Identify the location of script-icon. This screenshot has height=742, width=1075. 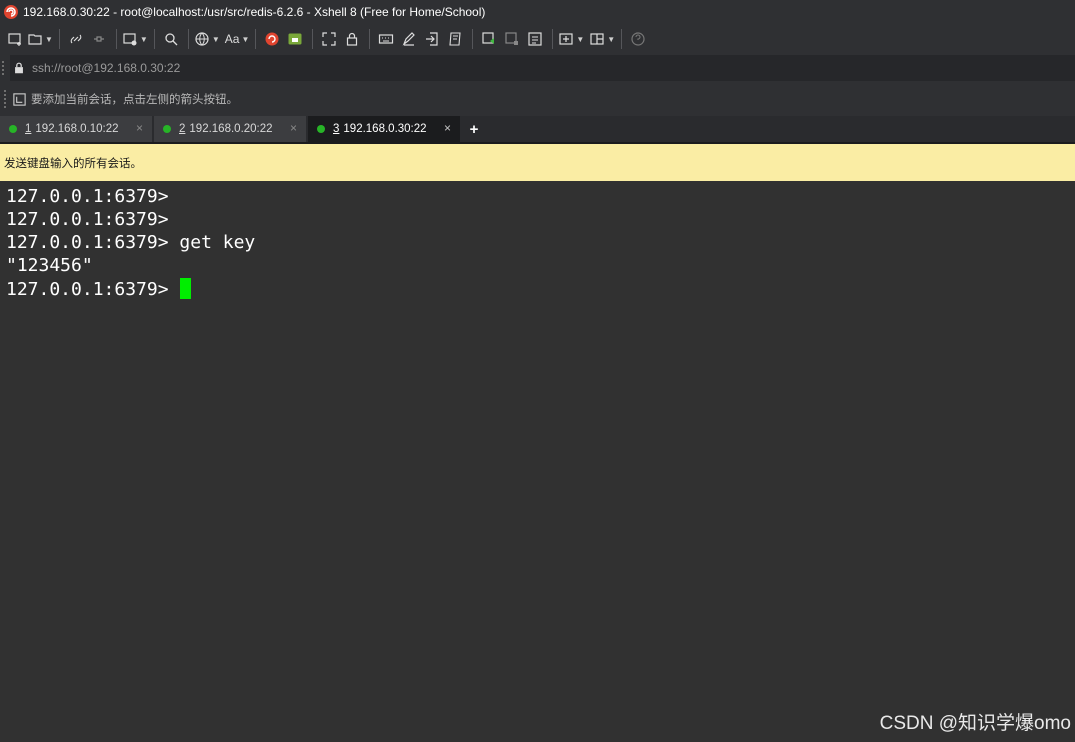
(455, 39).